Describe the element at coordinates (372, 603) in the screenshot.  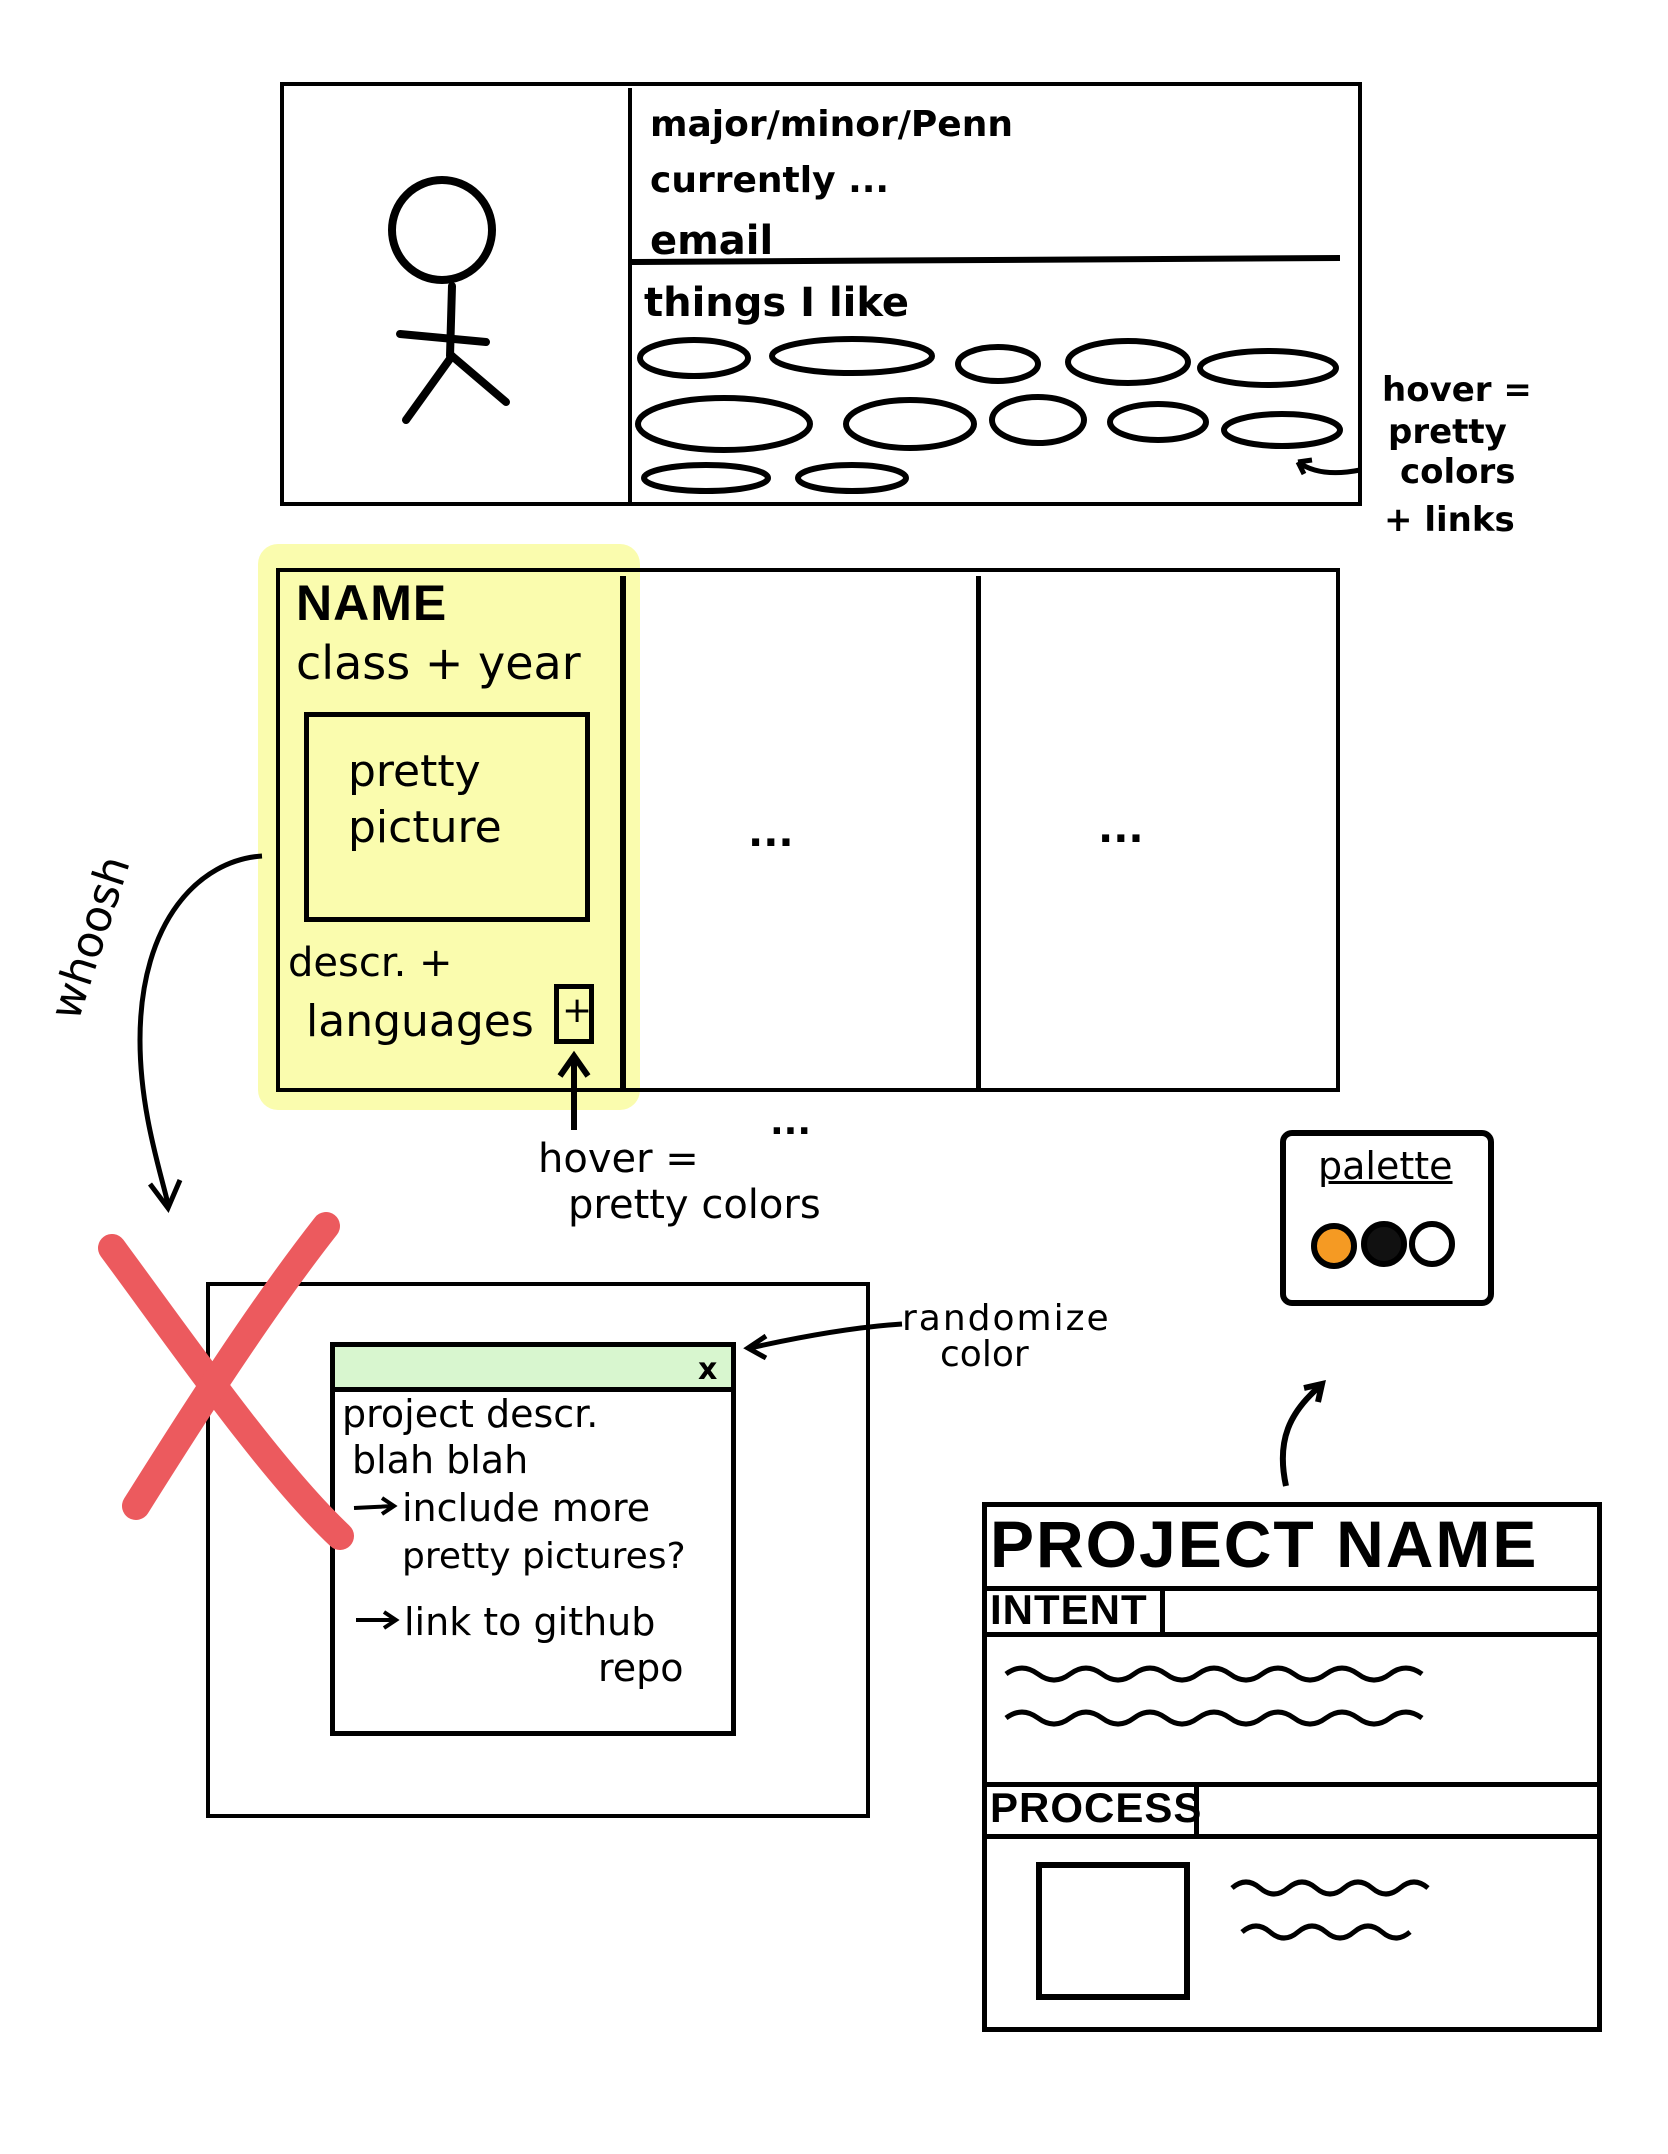
I see `card-name: NAME` at that location.